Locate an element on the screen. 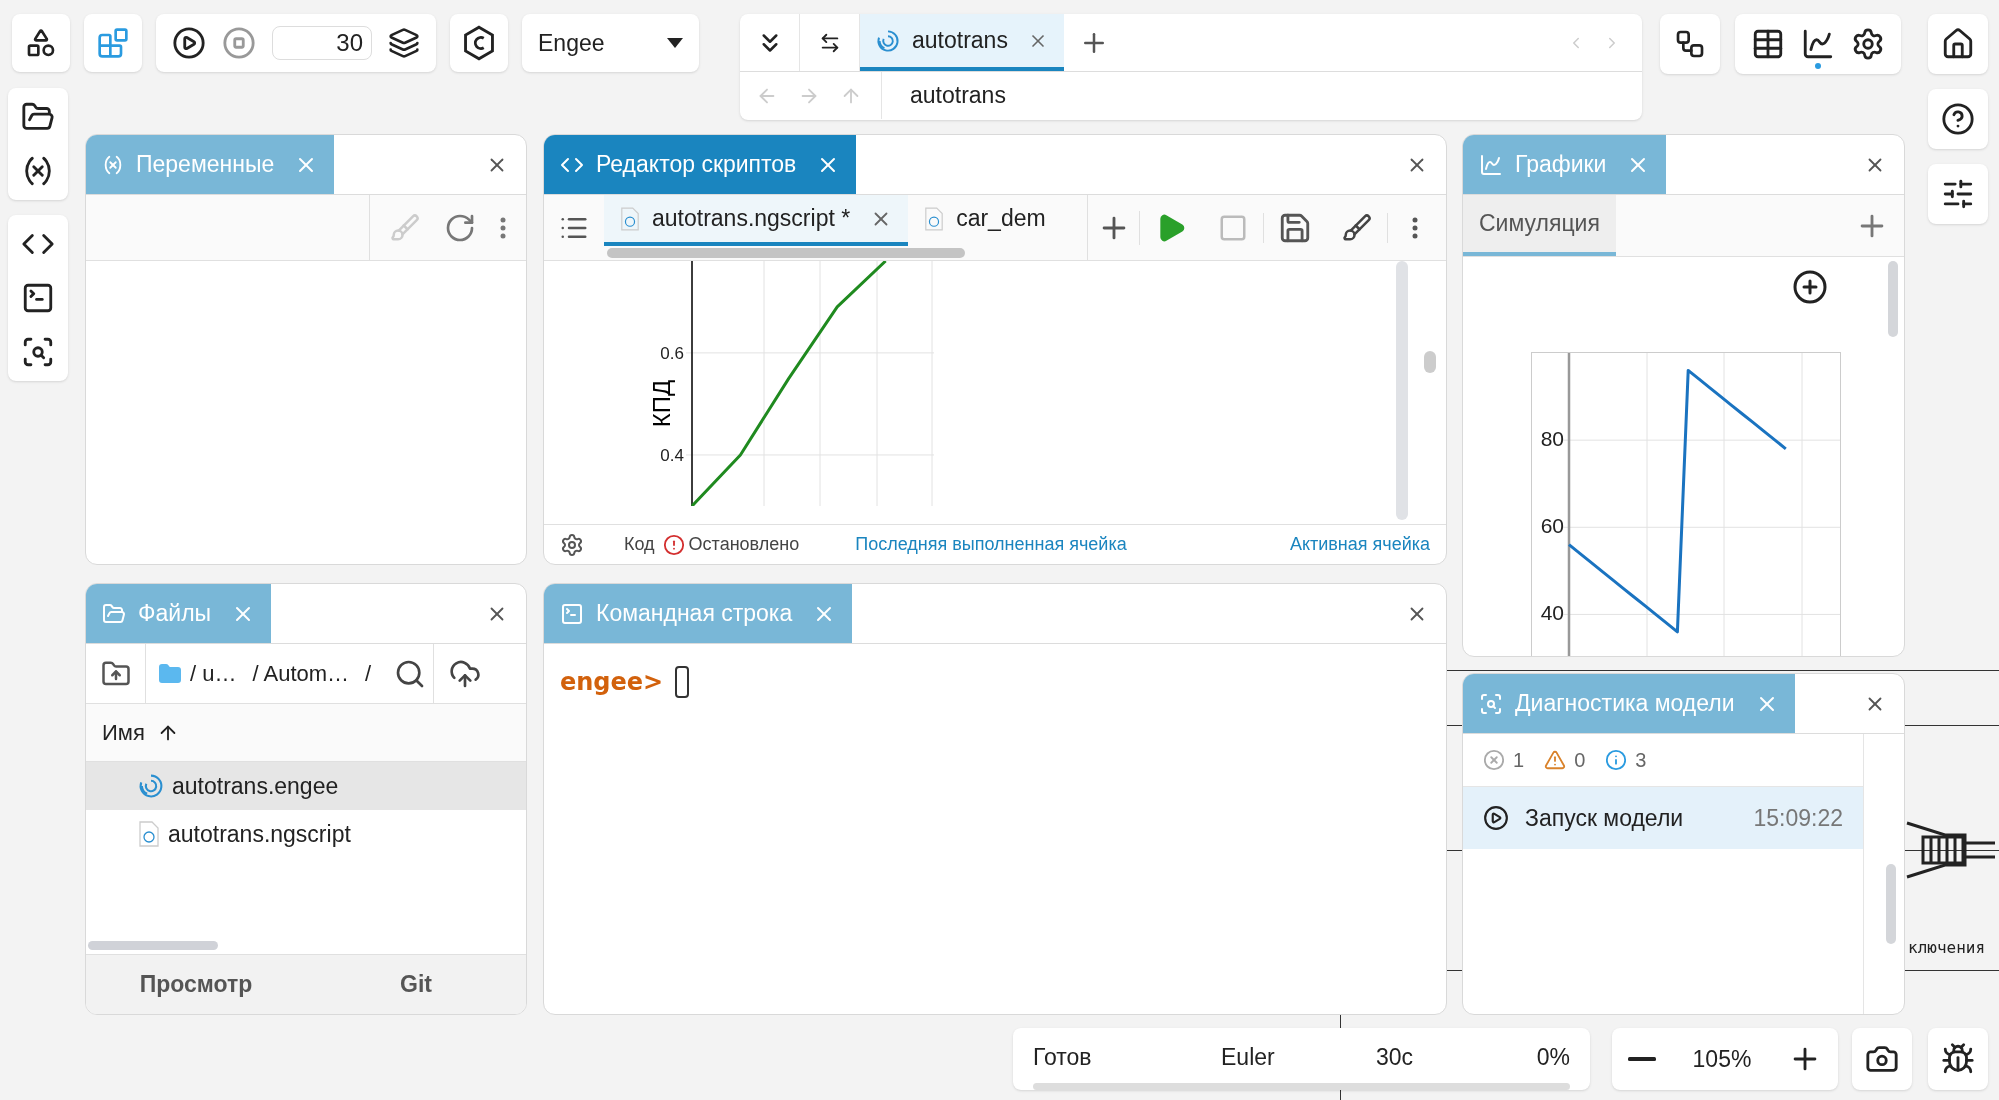 The height and width of the screenshot is (1100, 1999). active-cell-link: Активная ячейка is located at coordinates (1359, 544).